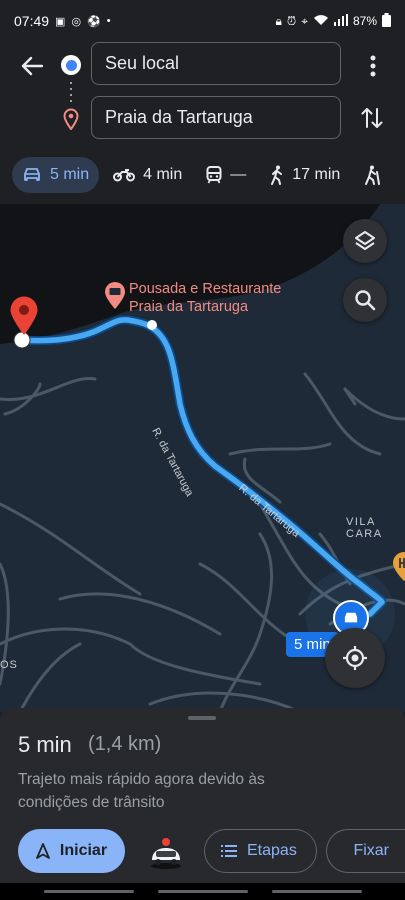 Image resolution: width=405 pixels, height=900 pixels. Describe the element at coordinates (291, 20) in the screenshot. I see `alarm-icon: ⏰︎` at that location.